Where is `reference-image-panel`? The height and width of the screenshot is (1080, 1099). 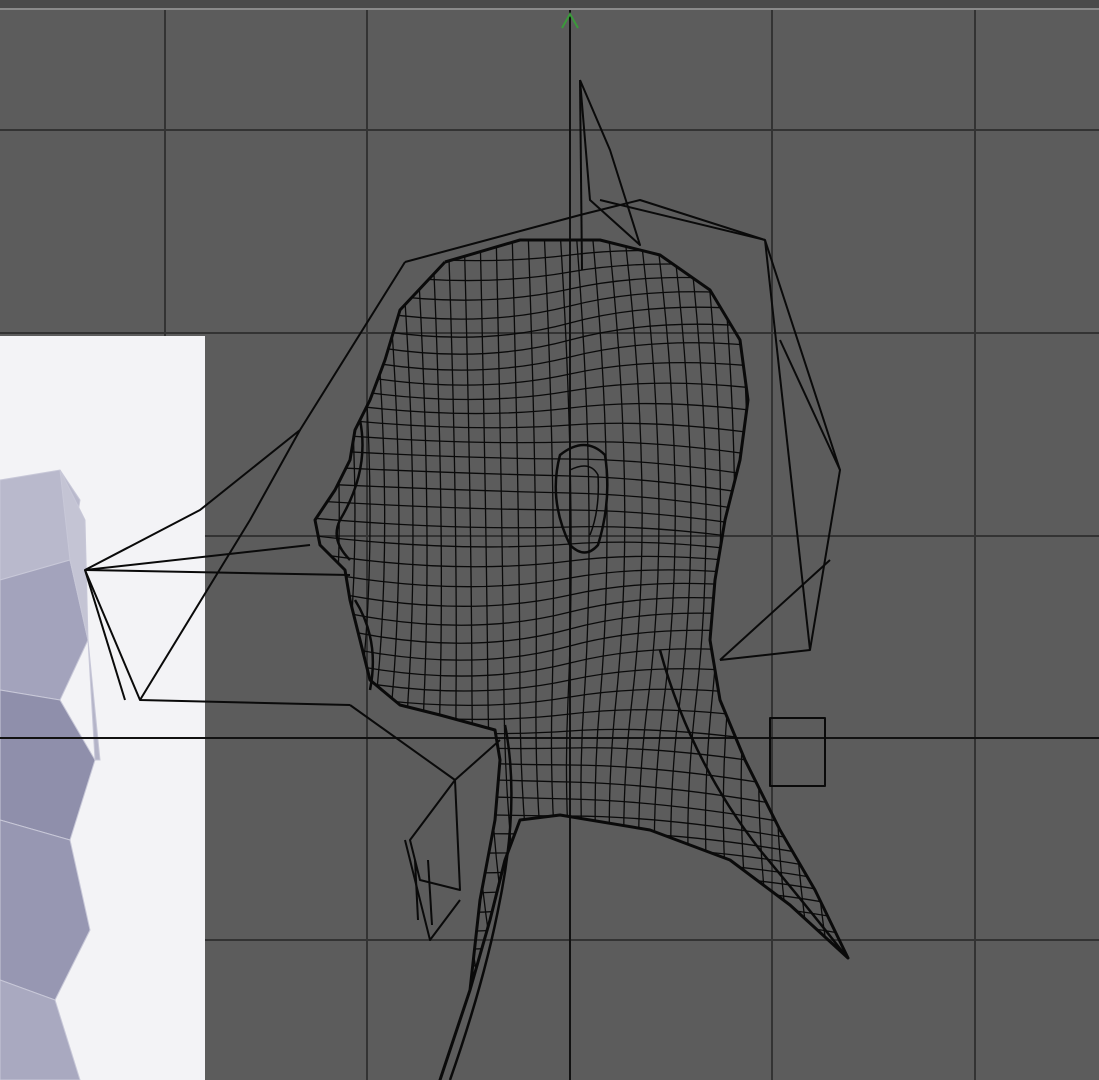
reference-image-panel is located at coordinates (102, 708).